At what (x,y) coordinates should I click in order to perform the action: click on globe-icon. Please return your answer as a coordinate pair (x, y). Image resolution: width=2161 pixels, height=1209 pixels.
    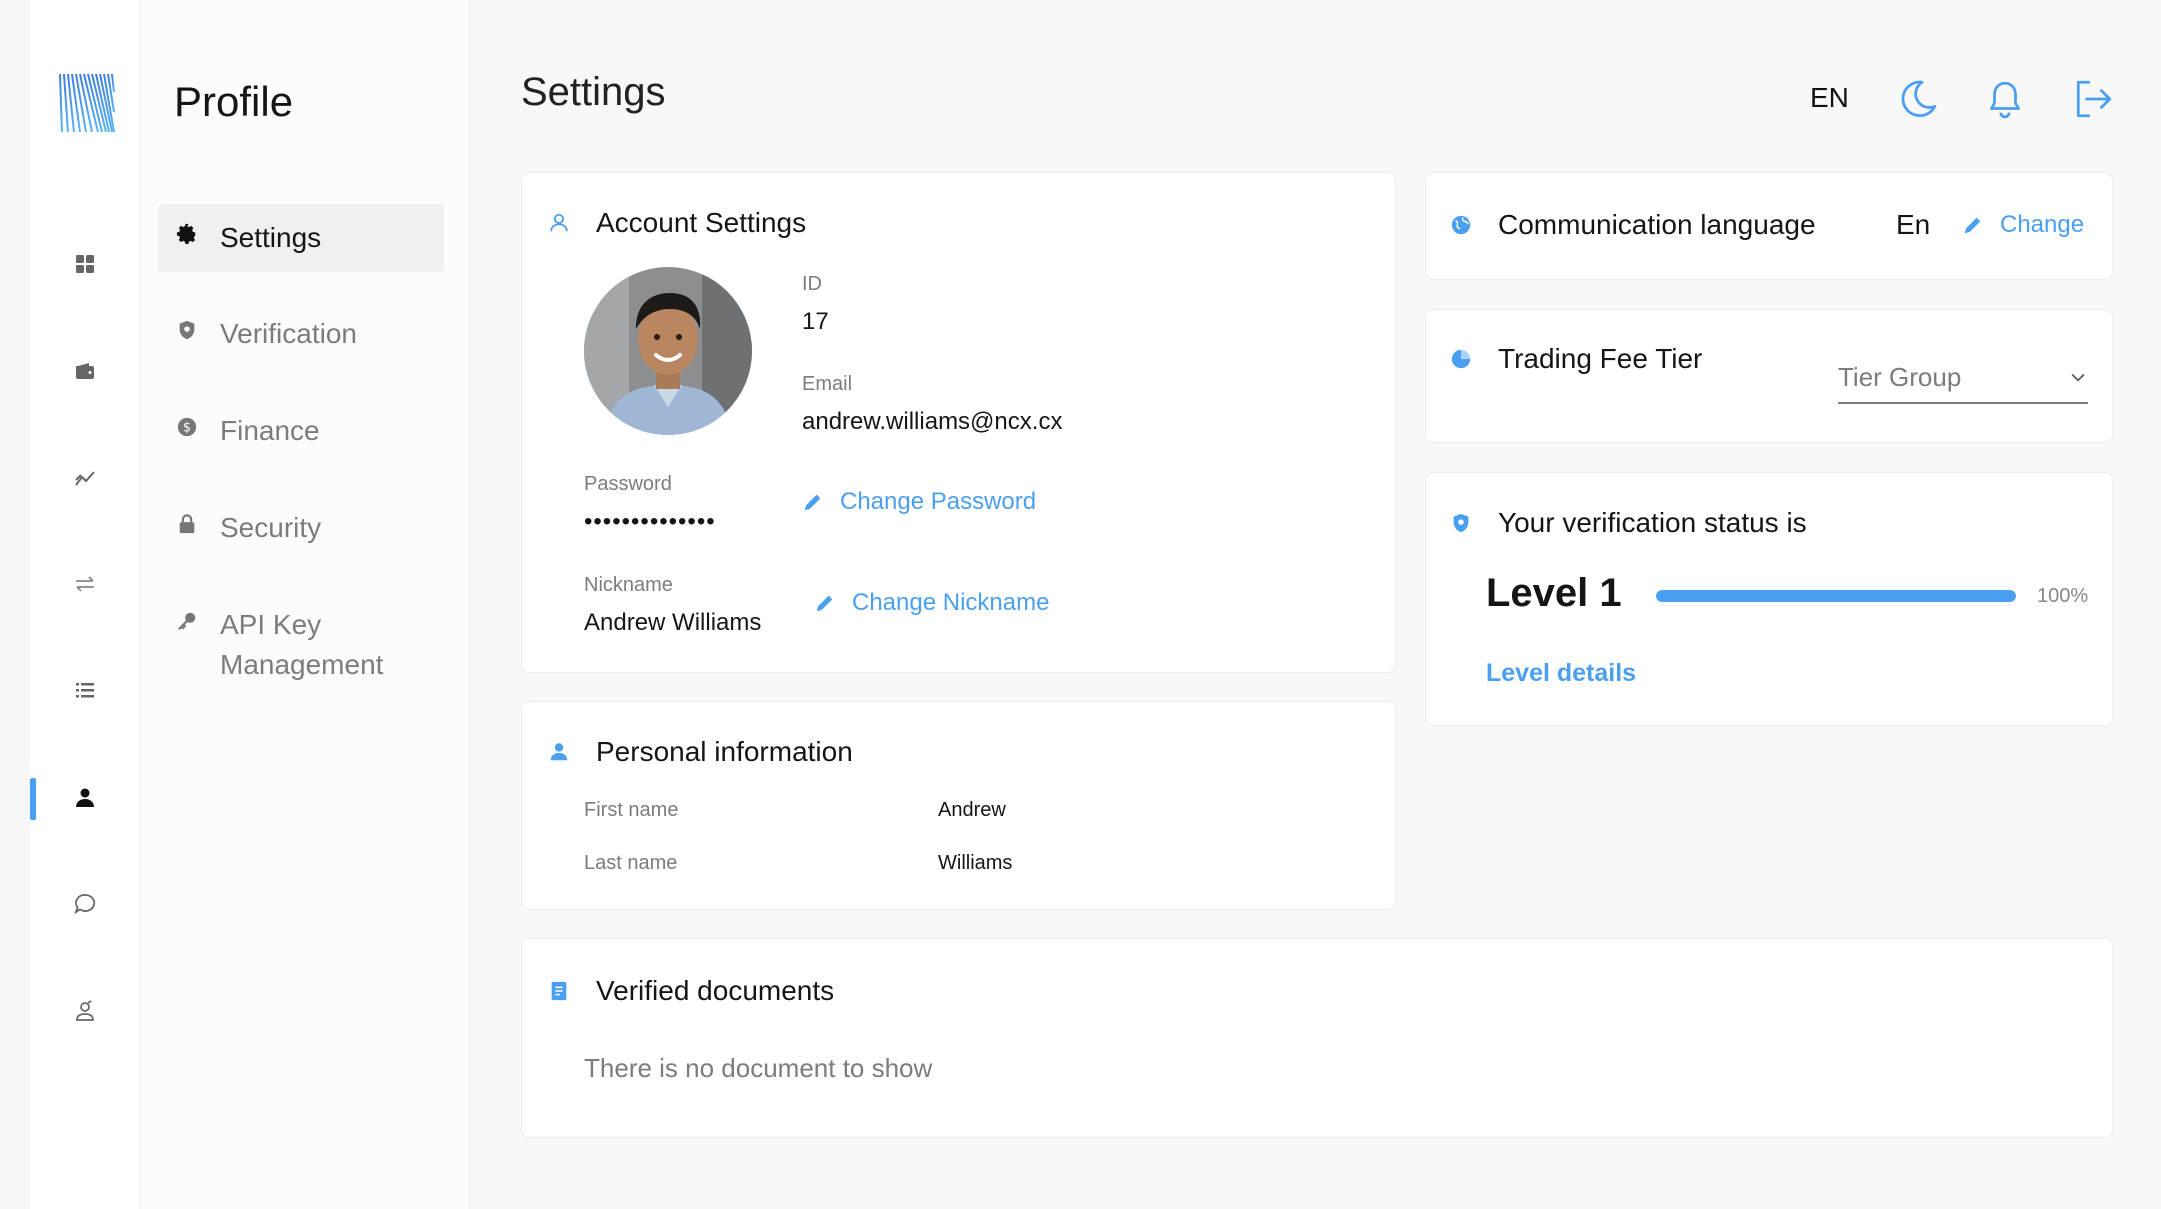
    Looking at the image, I should click on (1461, 225).